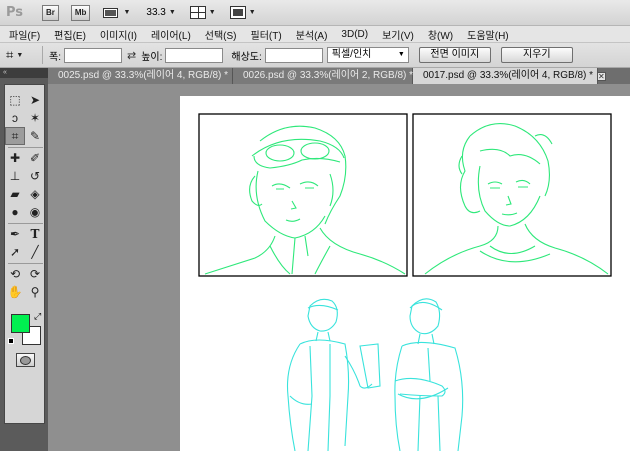 This screenshot has width=630, height=451. Describe the element at coordinates (11, 341) in the screenshot. I see `default-colors-icon` at that location.